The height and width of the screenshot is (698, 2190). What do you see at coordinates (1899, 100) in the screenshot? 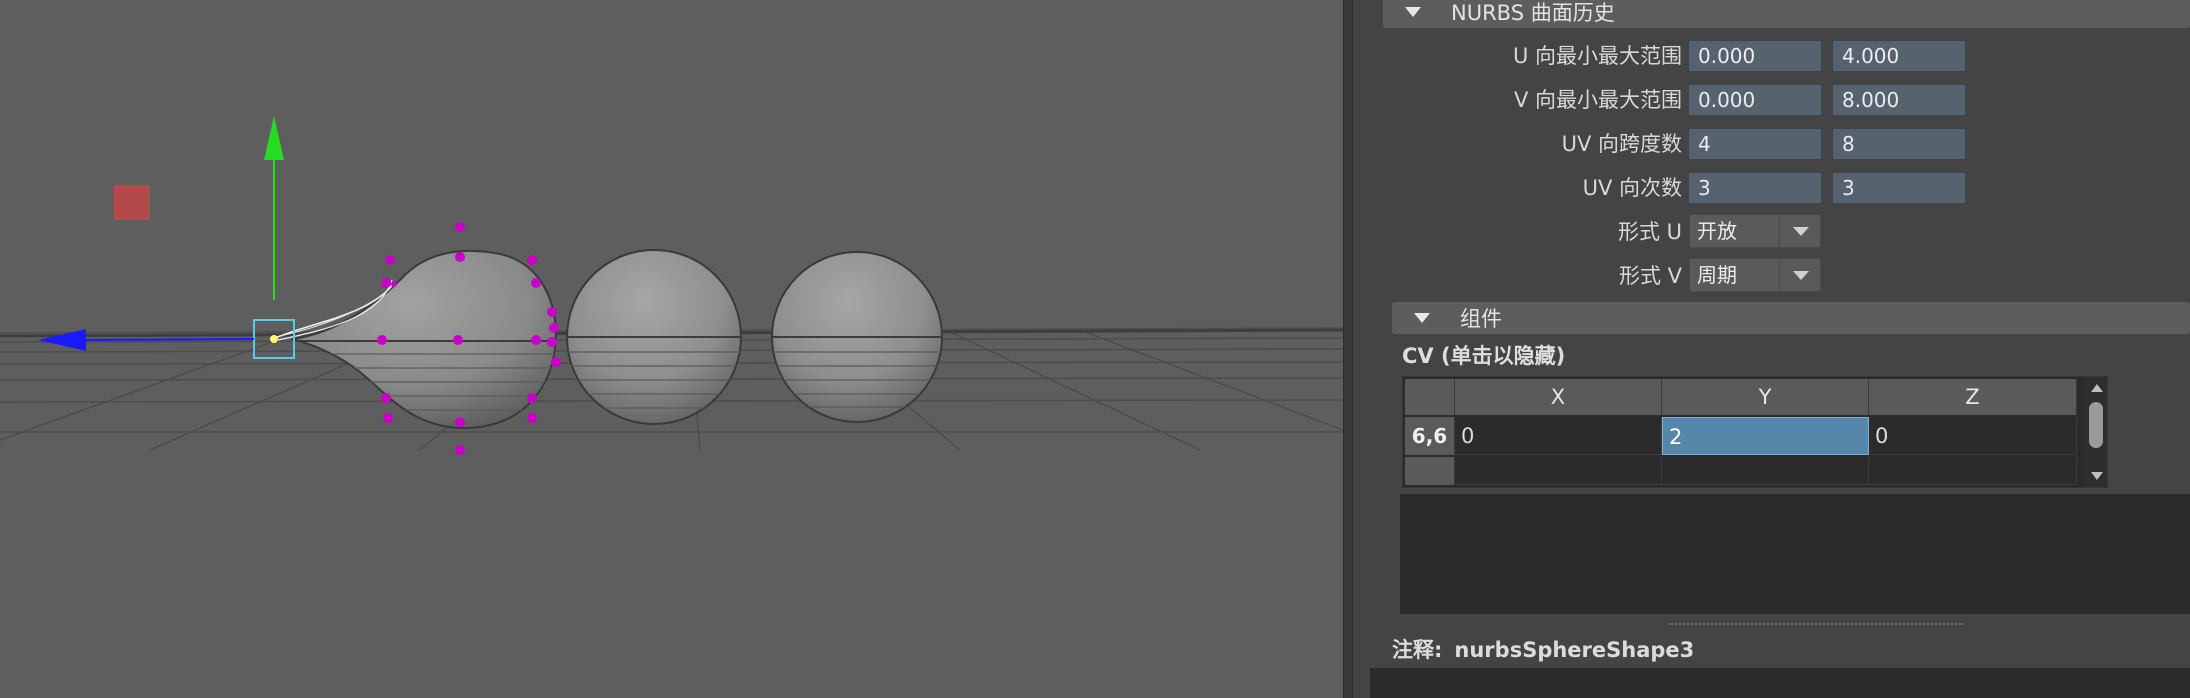
I see `v-range-max-field: 8.000` at bounding box center [1899, 100].